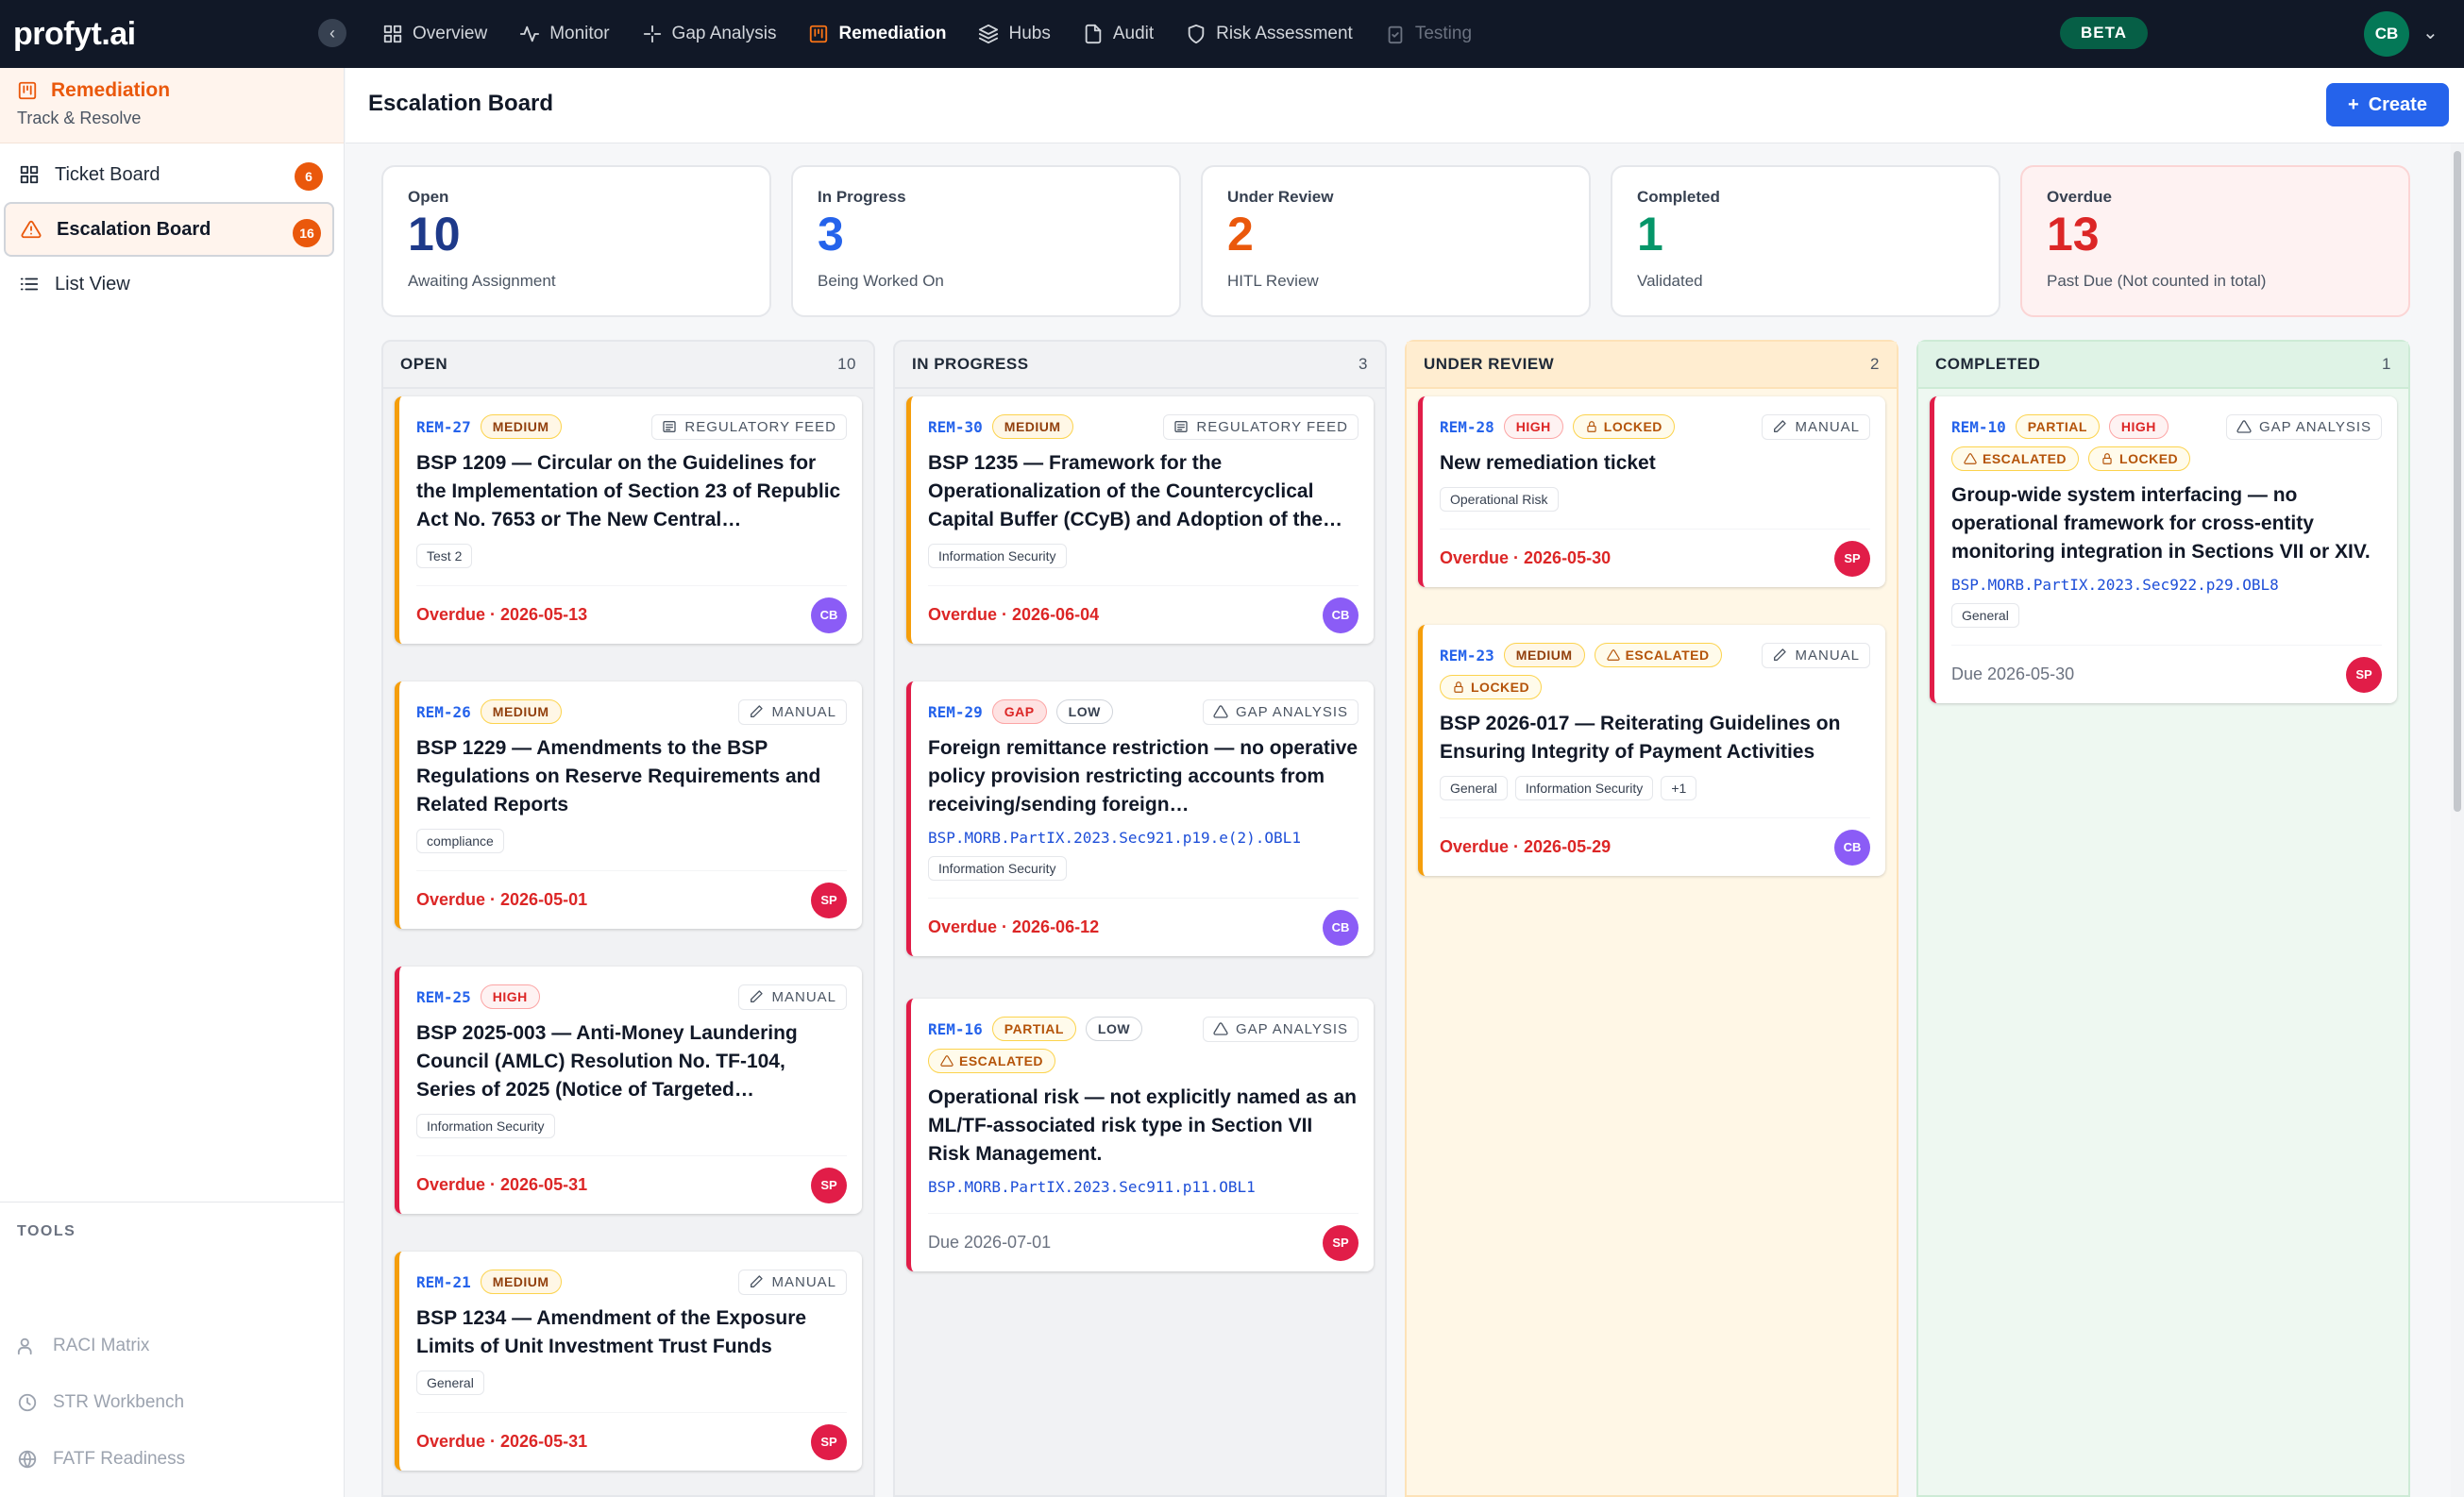  What do you see at coordinates (434, 34) in the screenshot?
I see `nav-overview: Overview` at bounding box center [434, 34].